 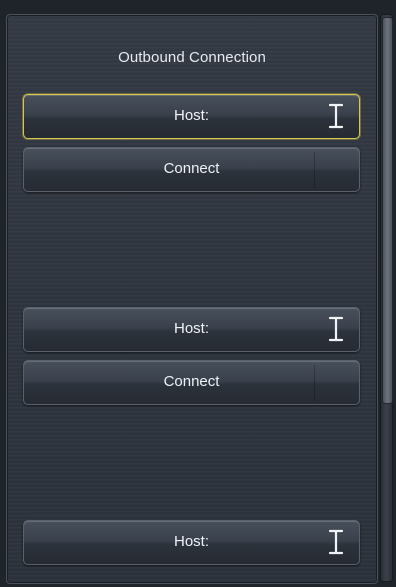 I want to click on connect-button-2: Connect, so click(x=191, y=382).